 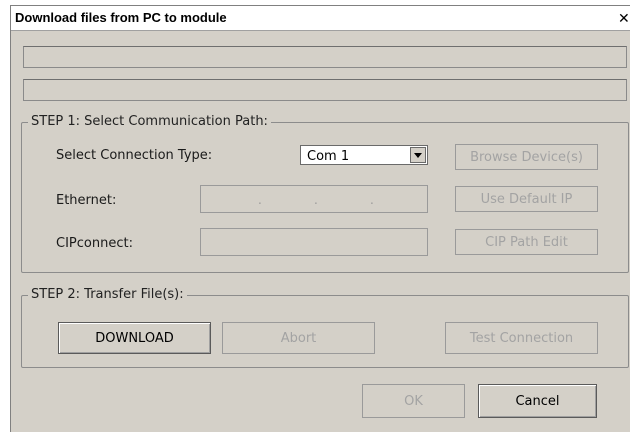 What do you see at coordinates (418, 155) in the screenshot?
I see `chevron-down-icon` at bounding box center [418, 155].